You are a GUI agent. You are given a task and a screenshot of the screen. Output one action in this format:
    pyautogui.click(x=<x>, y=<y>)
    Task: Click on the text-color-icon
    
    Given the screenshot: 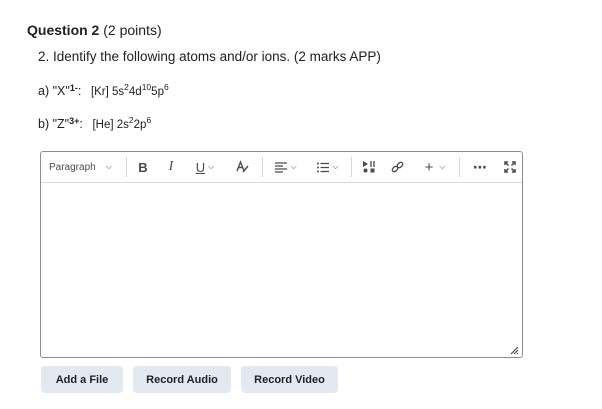 What is the action you would take?
    pyautogui.click(x=242, y=166)
    